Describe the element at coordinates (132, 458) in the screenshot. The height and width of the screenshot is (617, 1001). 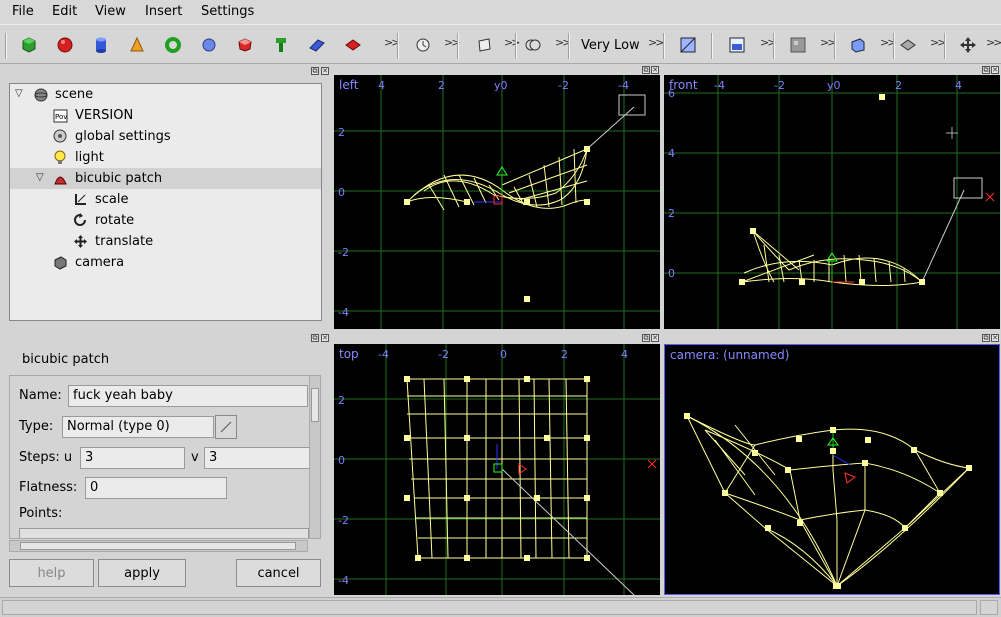
I see `steps-u-field: 3` at that location.